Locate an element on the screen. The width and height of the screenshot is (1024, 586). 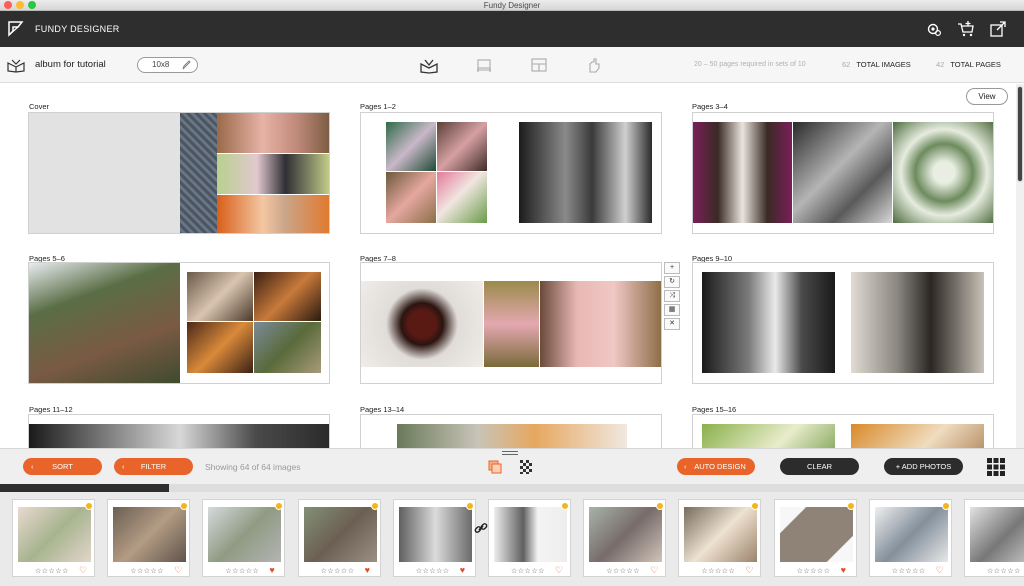
bed-icon is located at coordinates (484, 65).